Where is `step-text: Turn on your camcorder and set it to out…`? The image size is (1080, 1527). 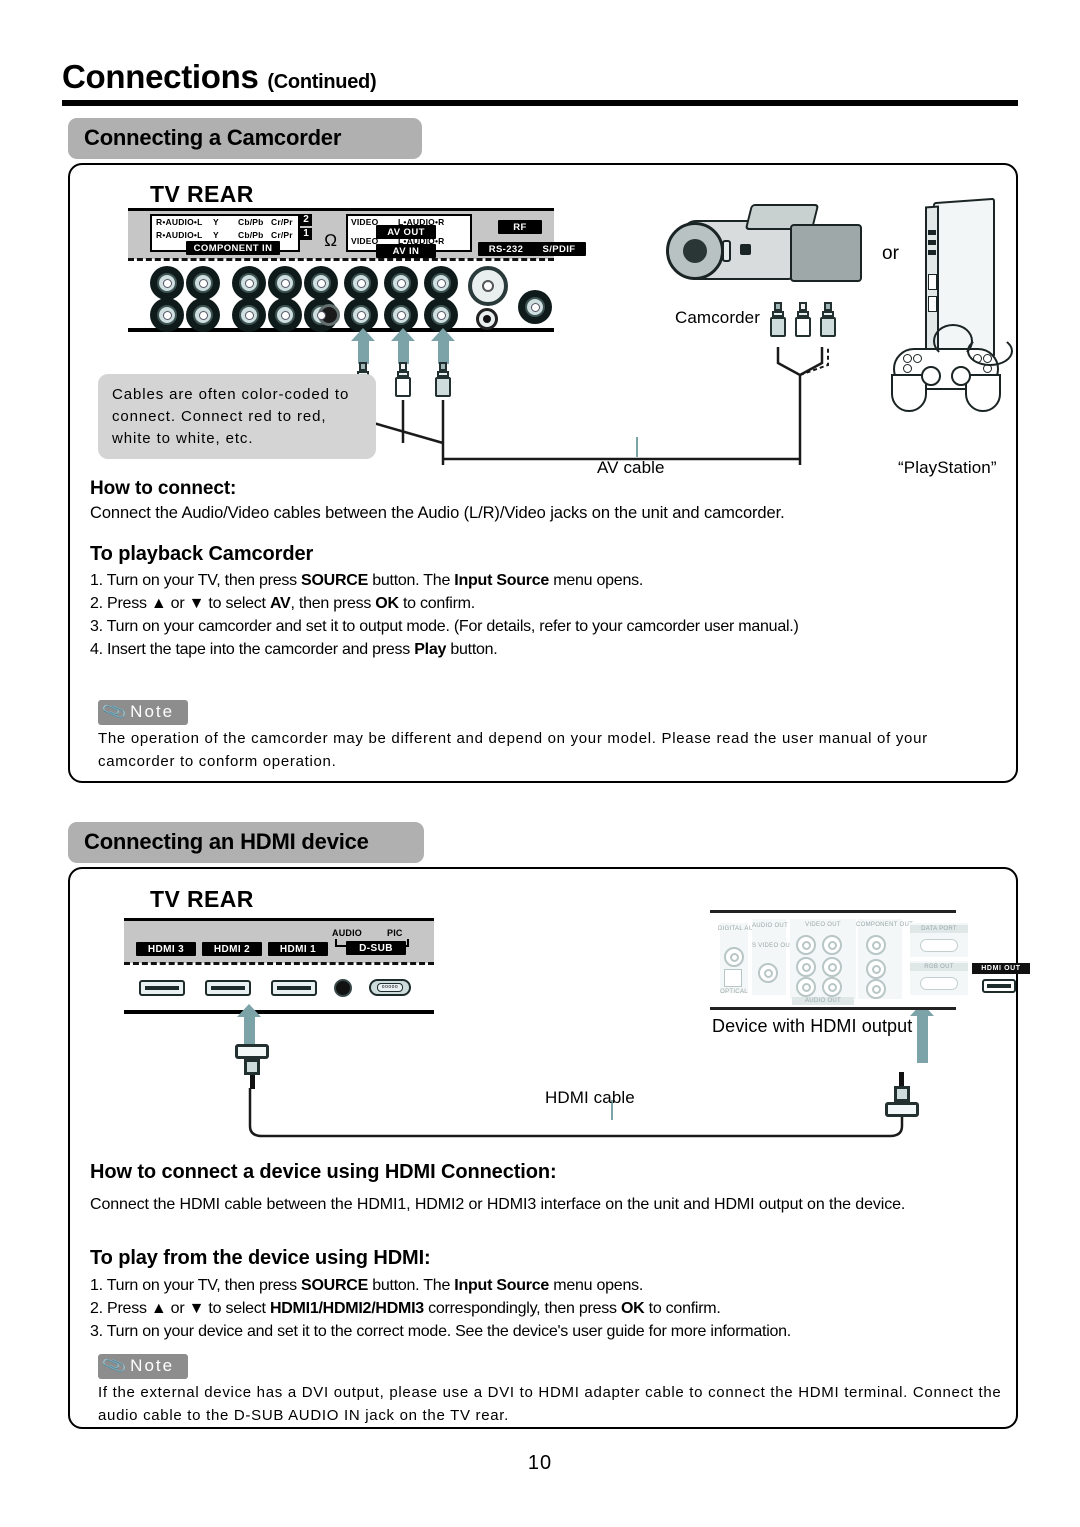 step-text: Turn on your camcorder and set it to out… is located at coordinates (452, 626).